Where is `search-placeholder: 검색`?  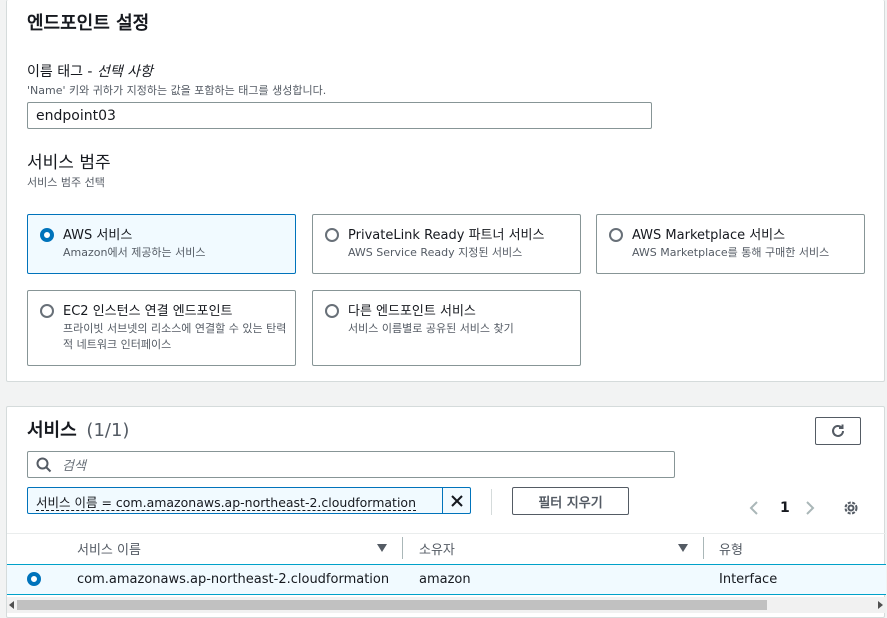 search-placeholder: 검색 is located at coordinates (74, 466).